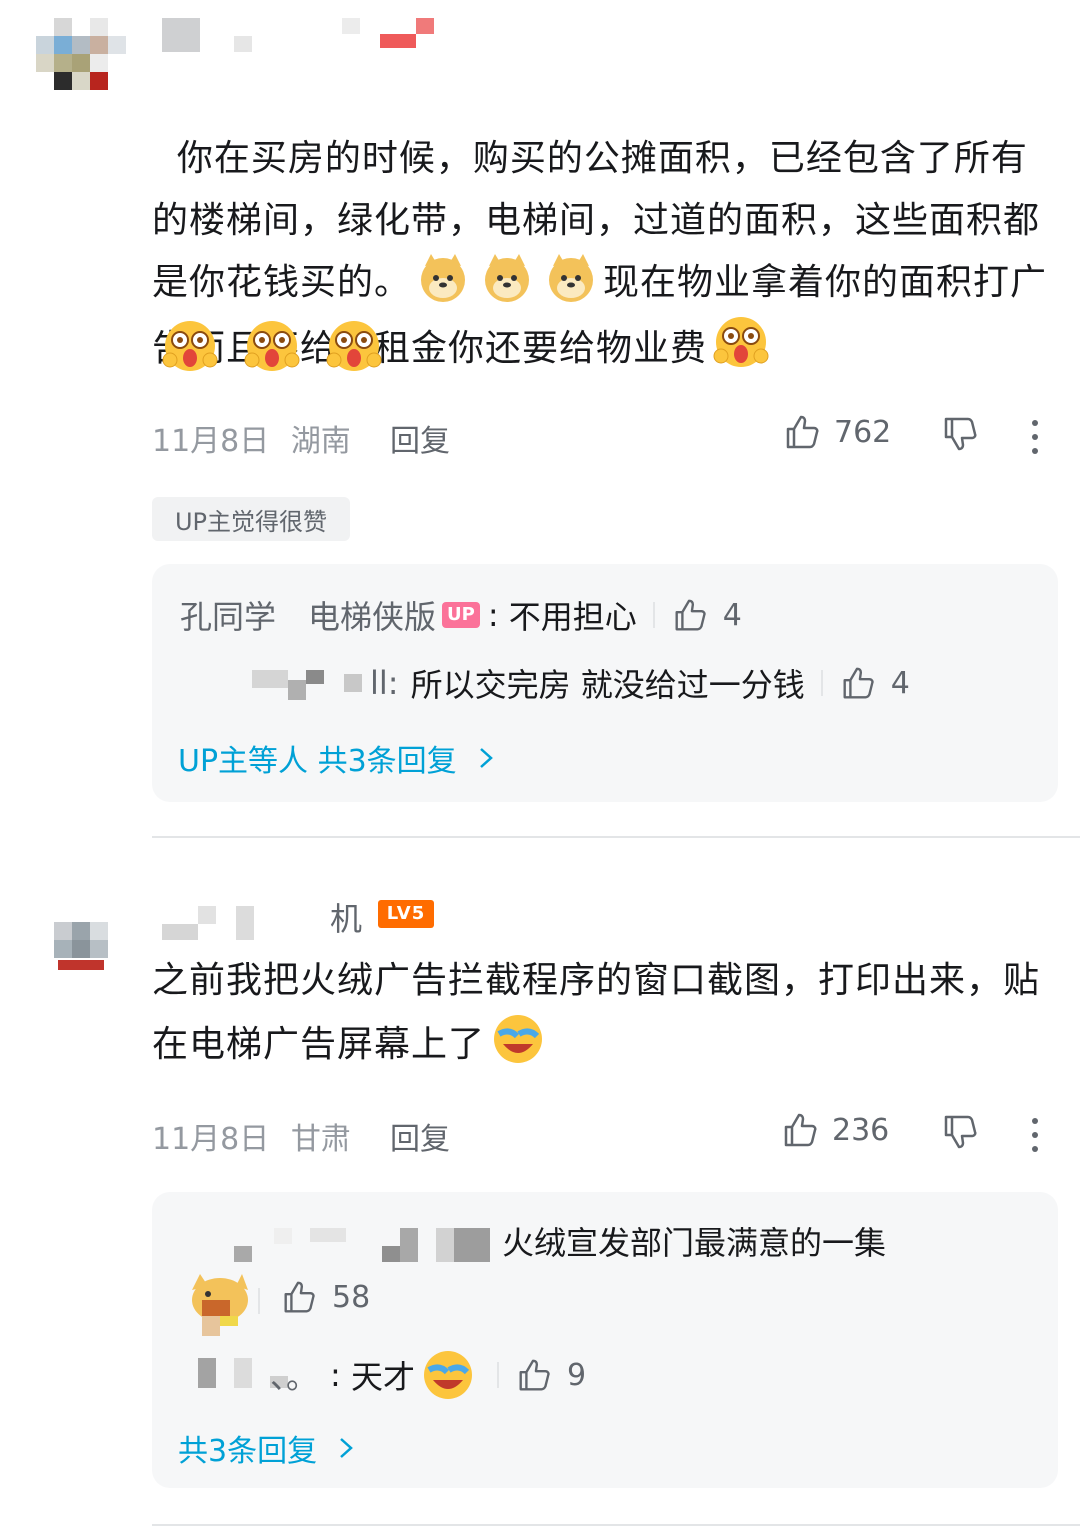 This screenshot has width=1080, height=1529. Describe the element at coordinates (269, 1448) in the screenshot. I see `view-more-replies-link: 共3条回复` at that location.